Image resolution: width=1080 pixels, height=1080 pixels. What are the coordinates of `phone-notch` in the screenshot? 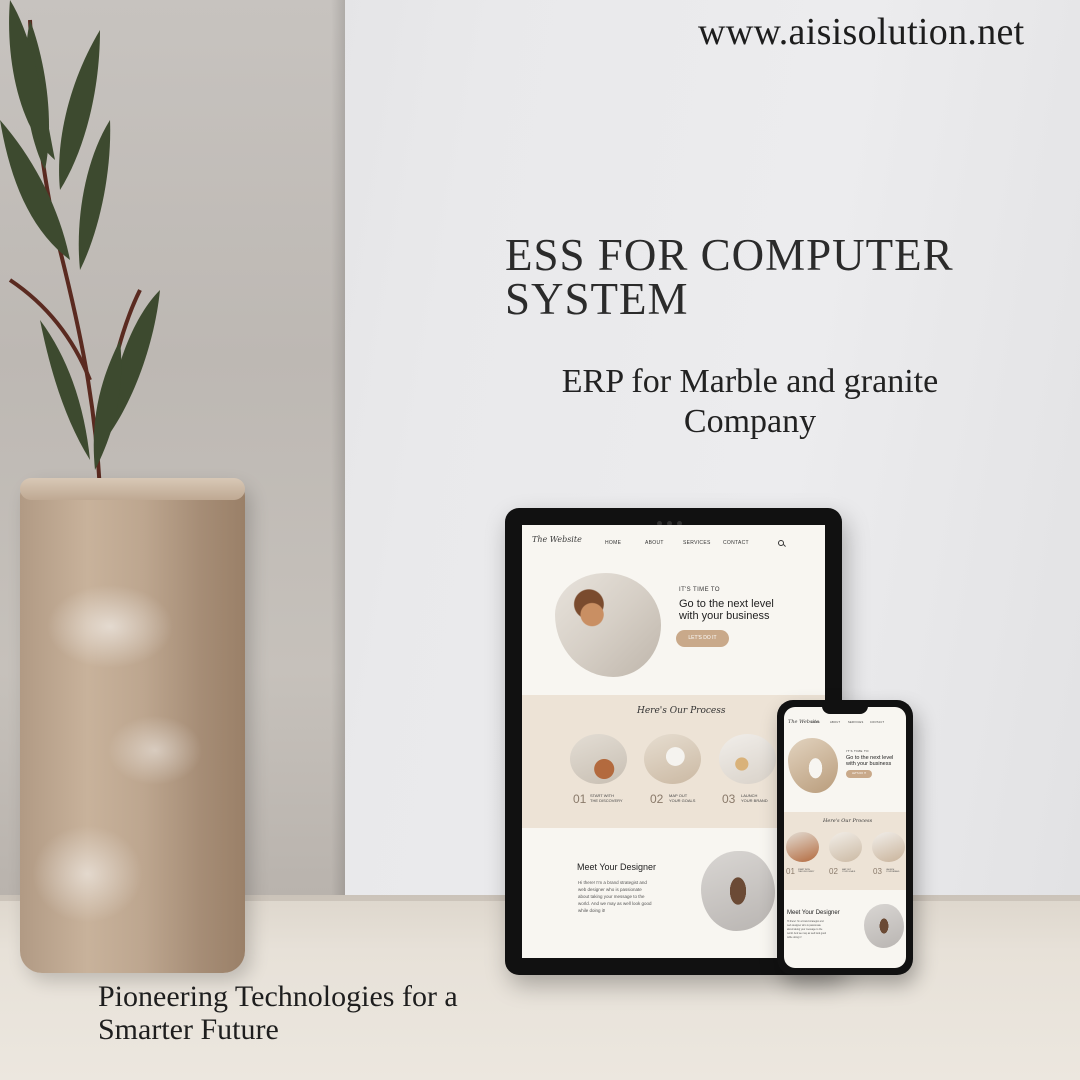 It's located at (845, 709).